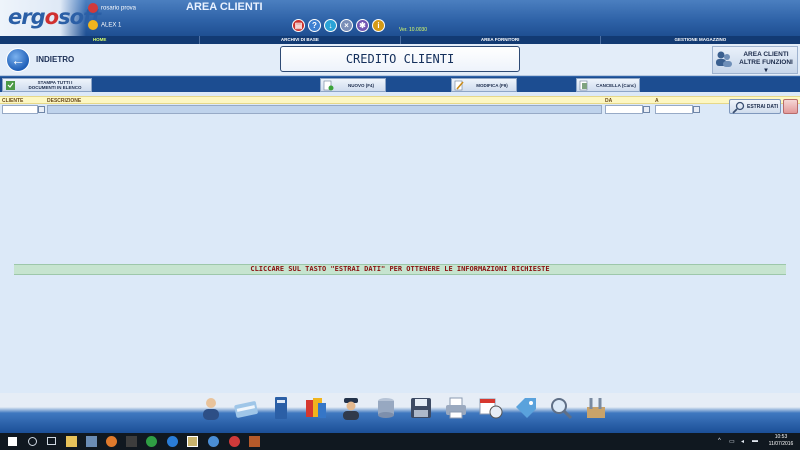  What do you see at coordinates (738, 107) in the screenshot?
I see `extract-icon` at bounding box center [738, 107].